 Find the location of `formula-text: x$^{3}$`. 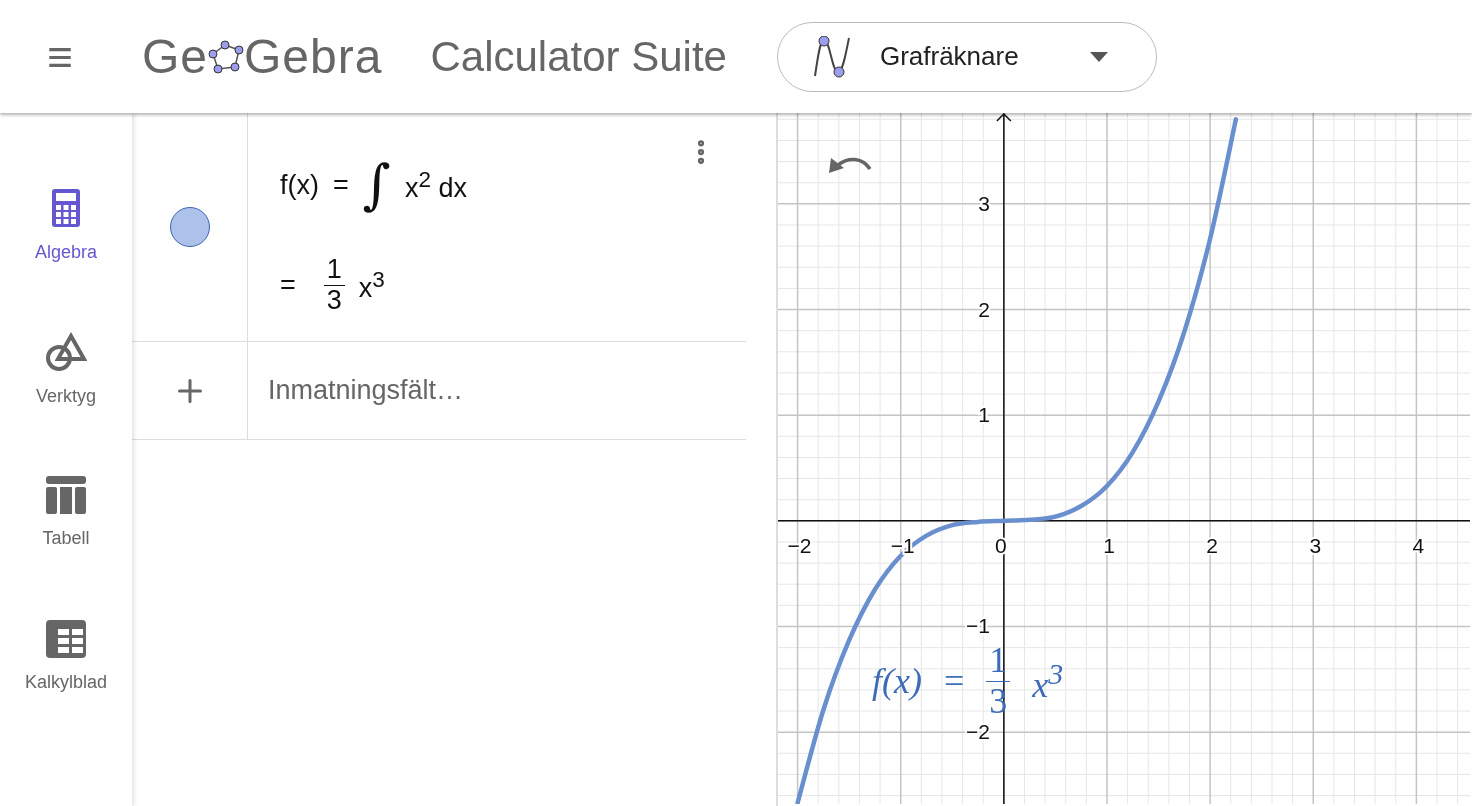

formula-text: x$^{3}$ is located at coordinates (371, 285).